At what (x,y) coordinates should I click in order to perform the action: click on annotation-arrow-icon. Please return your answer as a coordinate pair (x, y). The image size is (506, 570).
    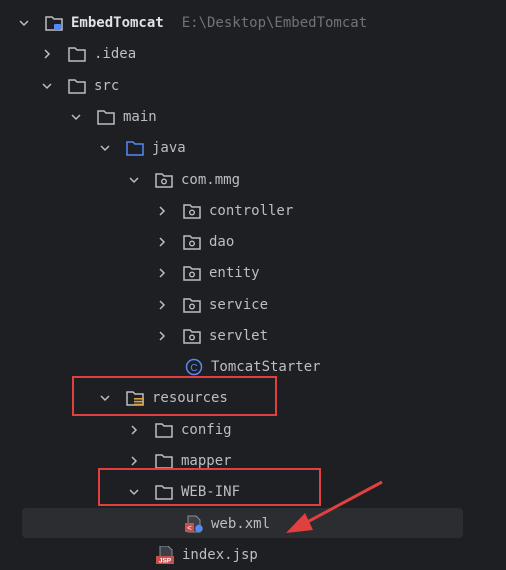
    Looking at the image, I should click on (334, 506).